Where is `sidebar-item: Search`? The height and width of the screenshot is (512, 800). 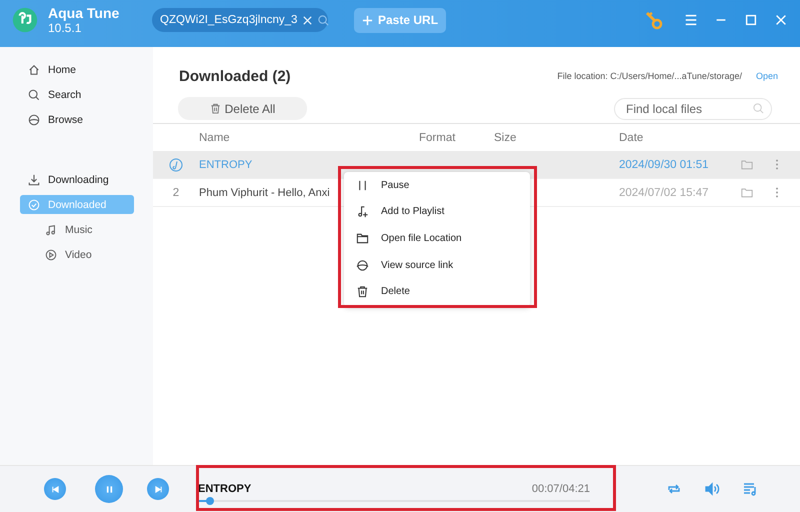
sidebar-item: Search is located at coordinates (77, 94).